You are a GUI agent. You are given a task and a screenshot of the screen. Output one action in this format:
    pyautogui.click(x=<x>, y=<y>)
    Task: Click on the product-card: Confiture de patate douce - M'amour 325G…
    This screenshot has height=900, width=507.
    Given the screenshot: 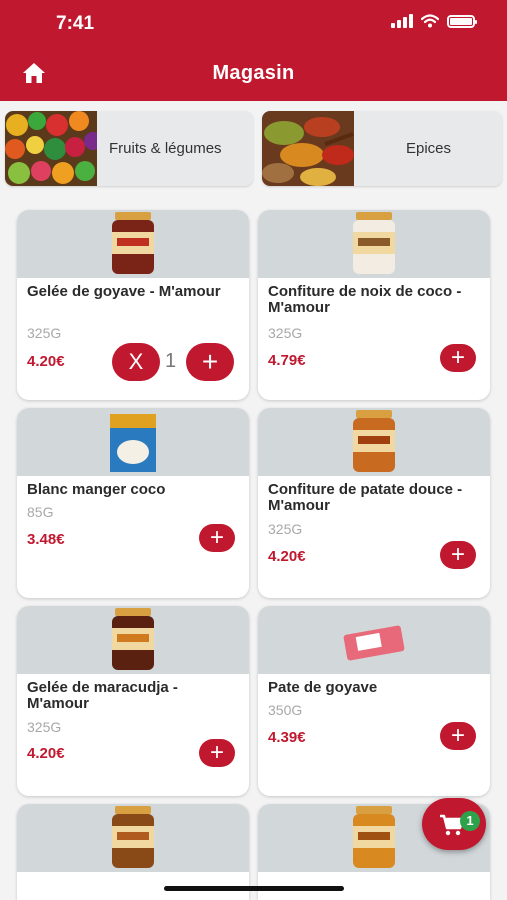 What is the action you would take?
    pyautogui.click(x=374, y=503)
    